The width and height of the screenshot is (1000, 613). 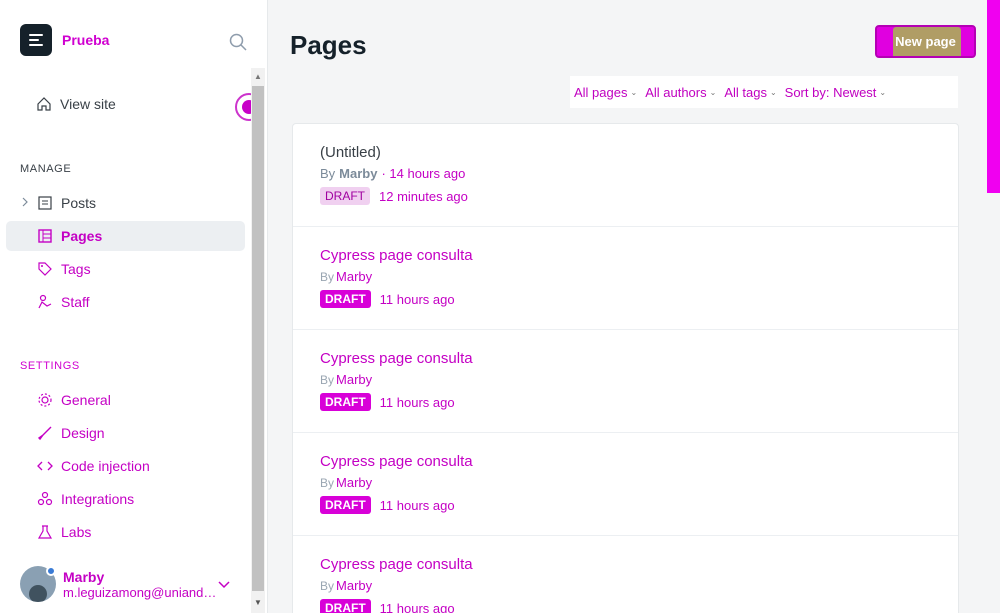 What do you see at coordinates (51, 571) in the screenshot?
I see `user-status-badge` at bounding box center [51, 571].